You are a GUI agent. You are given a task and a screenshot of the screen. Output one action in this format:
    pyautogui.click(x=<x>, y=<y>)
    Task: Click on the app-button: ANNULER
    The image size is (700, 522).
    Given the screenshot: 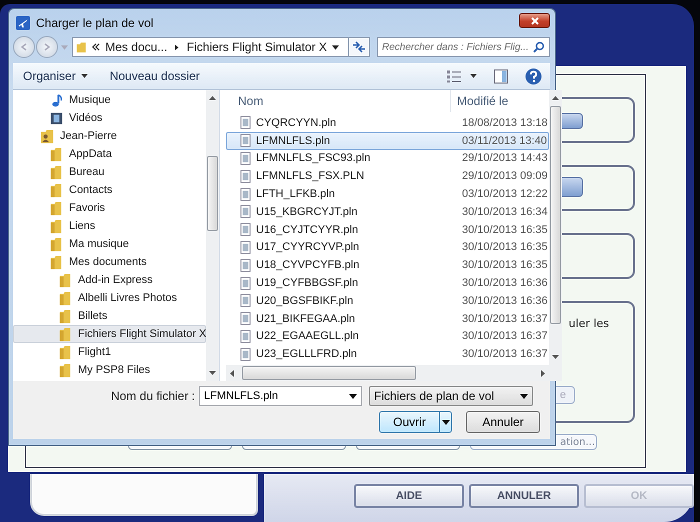 What is the action you would take?
    pyautogui.click(x=524, y=496)
    